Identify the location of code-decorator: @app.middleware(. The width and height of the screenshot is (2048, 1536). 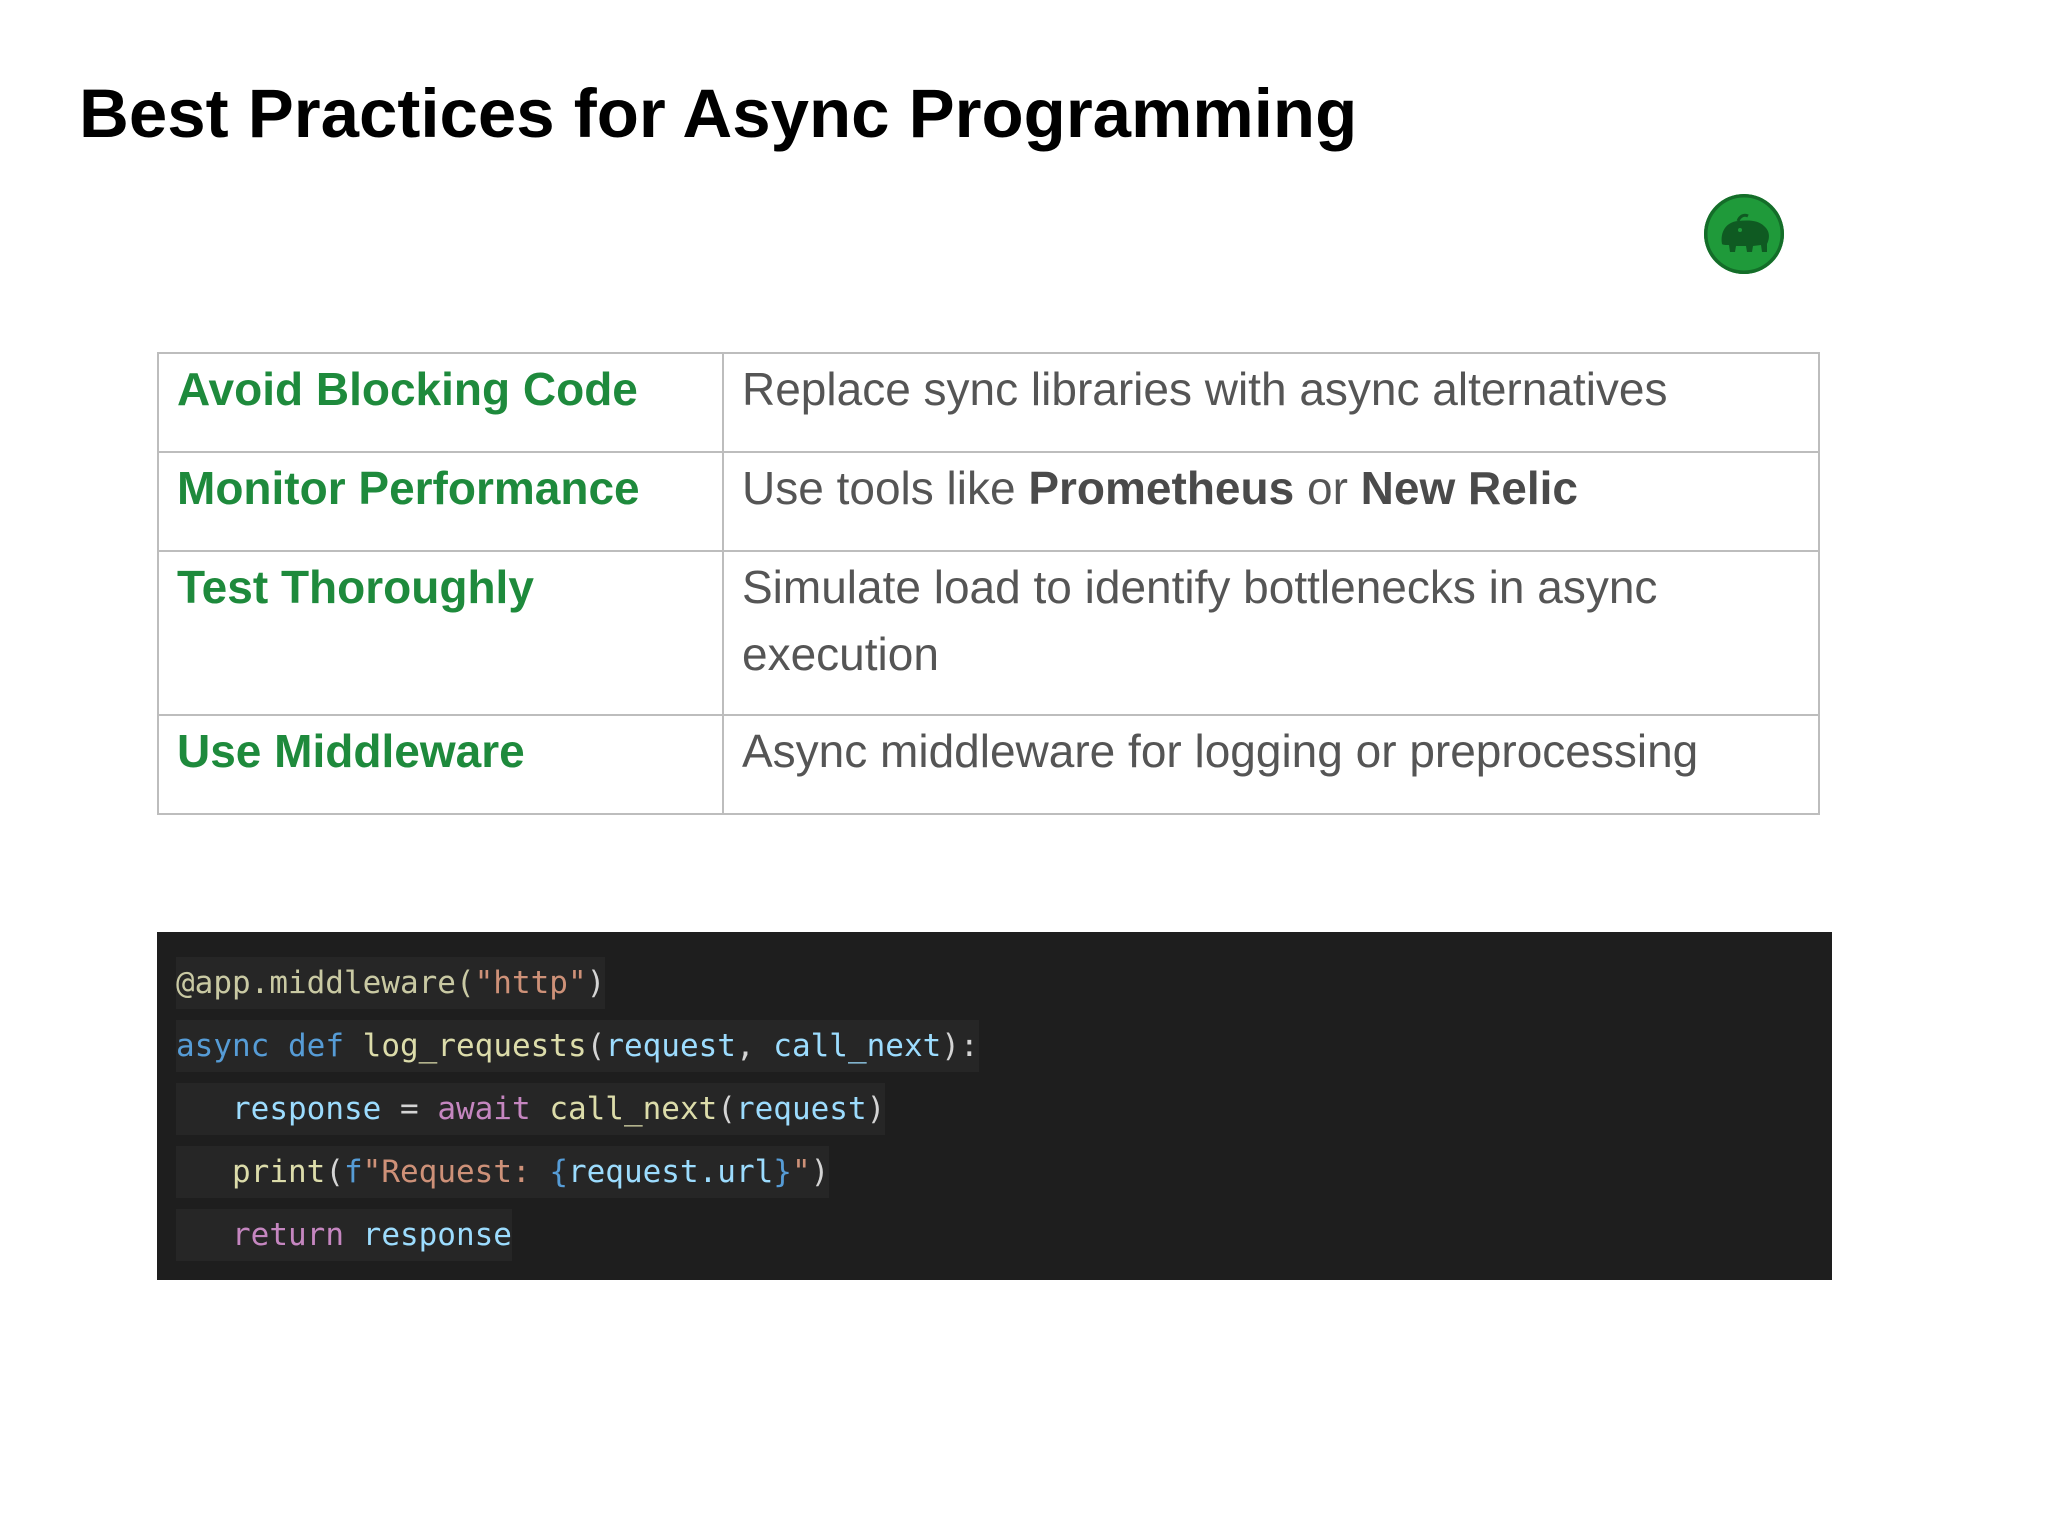
(325, 982).